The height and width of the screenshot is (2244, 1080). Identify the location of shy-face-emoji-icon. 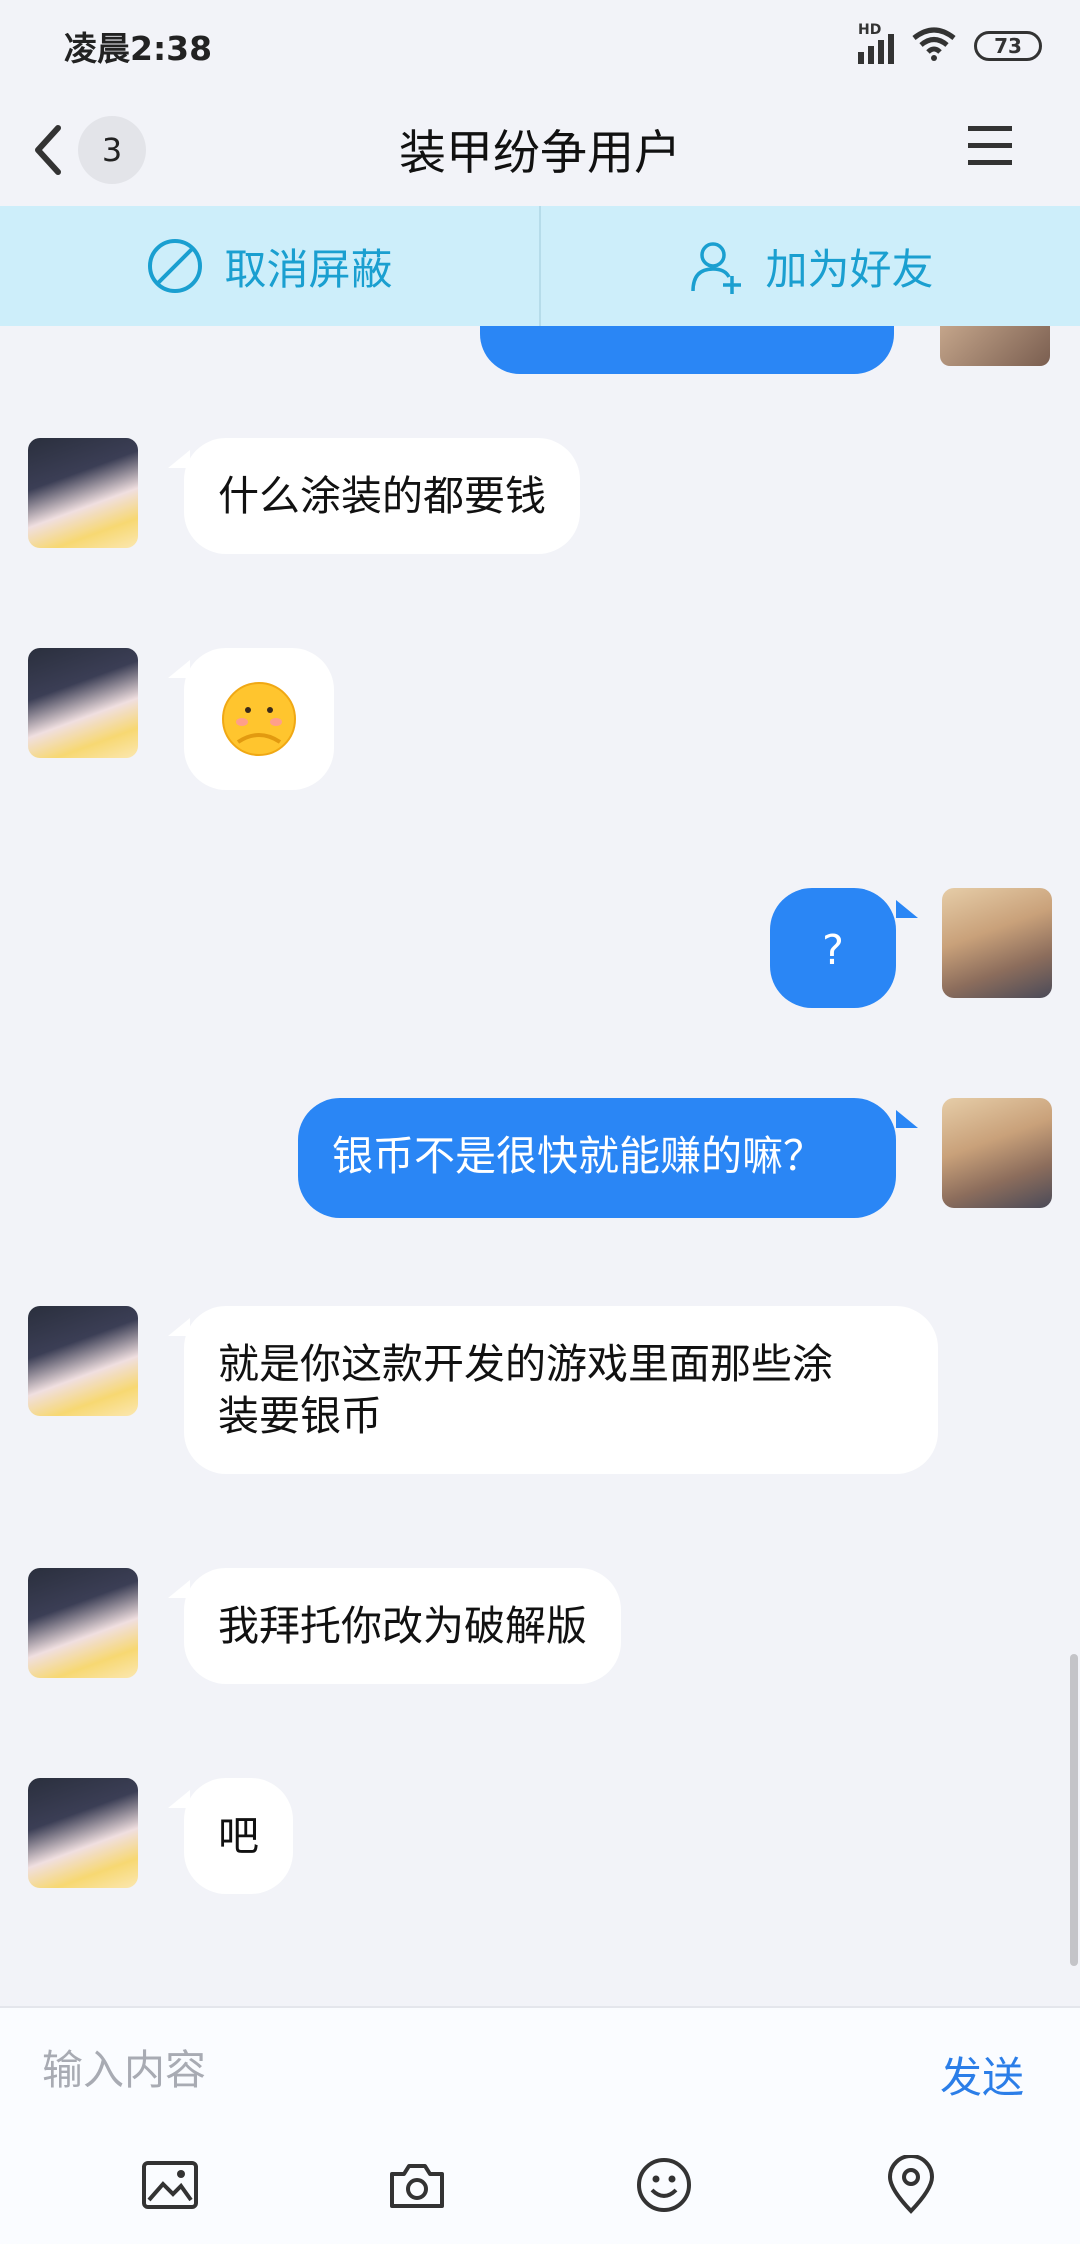
(259, 719).